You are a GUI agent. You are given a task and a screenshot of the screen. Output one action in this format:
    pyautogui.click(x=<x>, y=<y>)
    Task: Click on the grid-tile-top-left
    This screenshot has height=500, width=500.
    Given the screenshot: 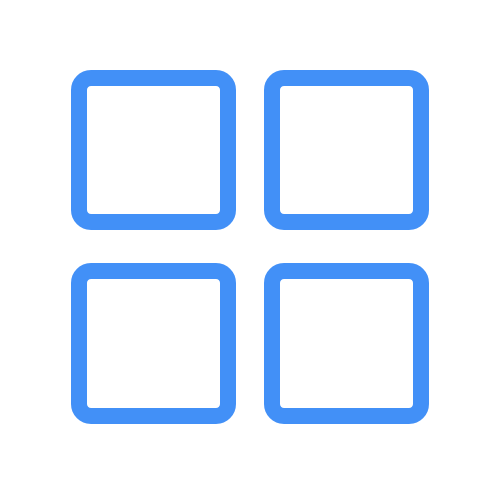 What is the action you would take?
    pyautogui.click(x=153, y=150)
    